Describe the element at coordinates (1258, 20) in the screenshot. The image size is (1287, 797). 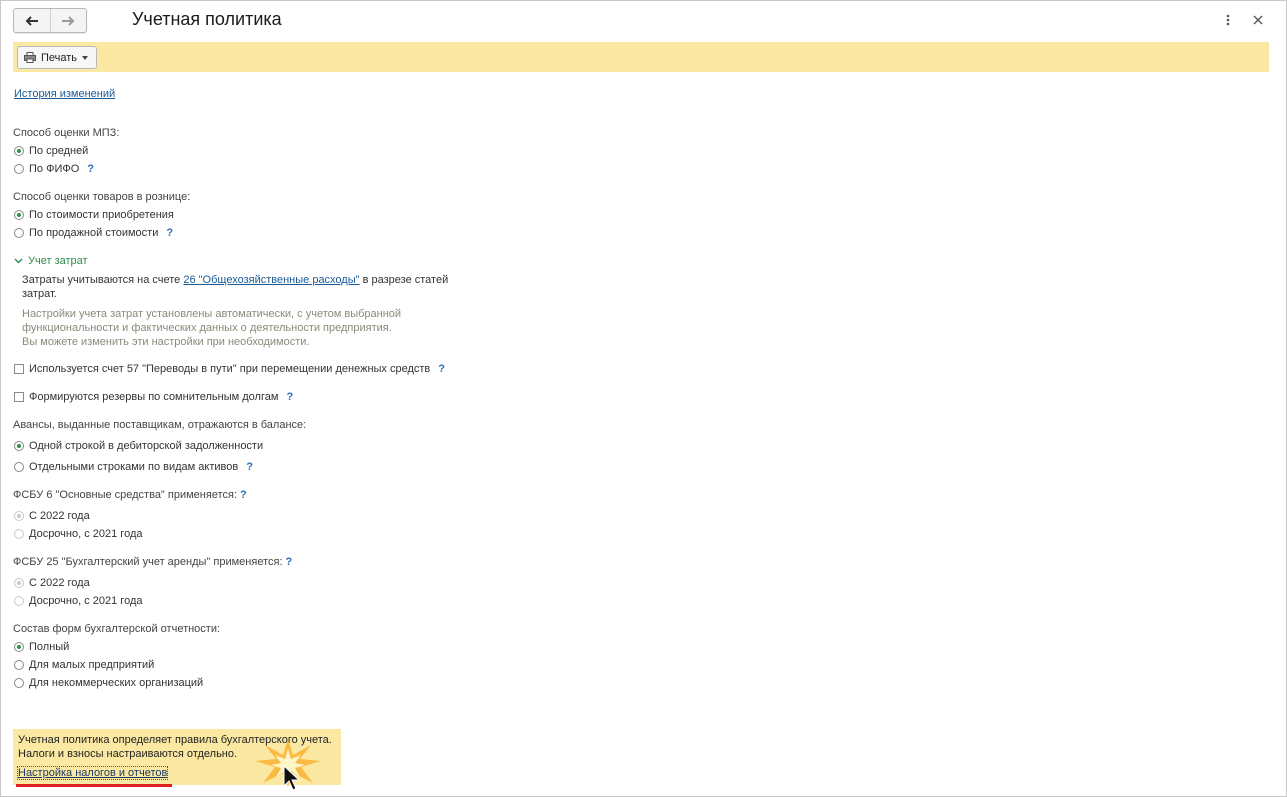
I see `close-icon` at that location.